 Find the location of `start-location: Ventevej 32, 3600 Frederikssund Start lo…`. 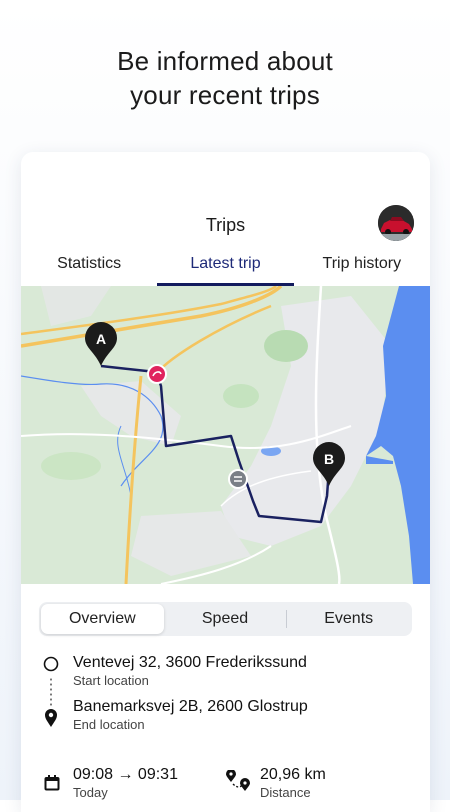

start-location: Ventevej 32, 3600 Frederikssund Start lo… is located at coordinates (190, 671).